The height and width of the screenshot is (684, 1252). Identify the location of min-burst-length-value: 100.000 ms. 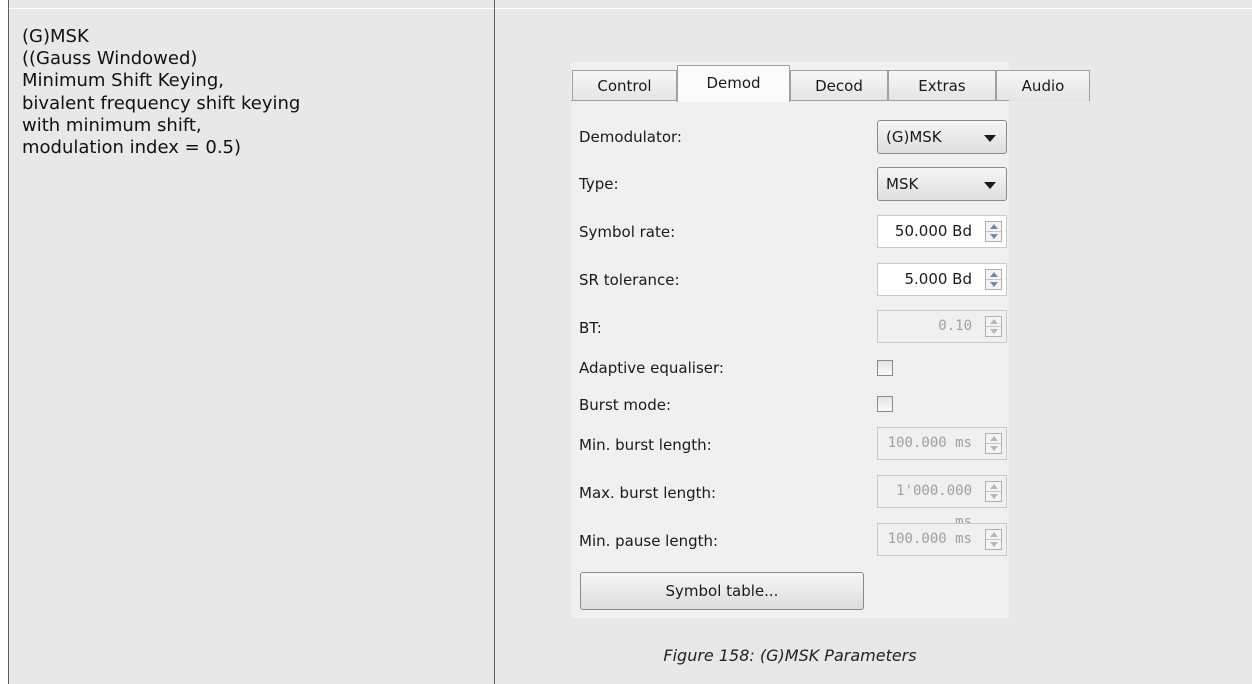
(929, 443).